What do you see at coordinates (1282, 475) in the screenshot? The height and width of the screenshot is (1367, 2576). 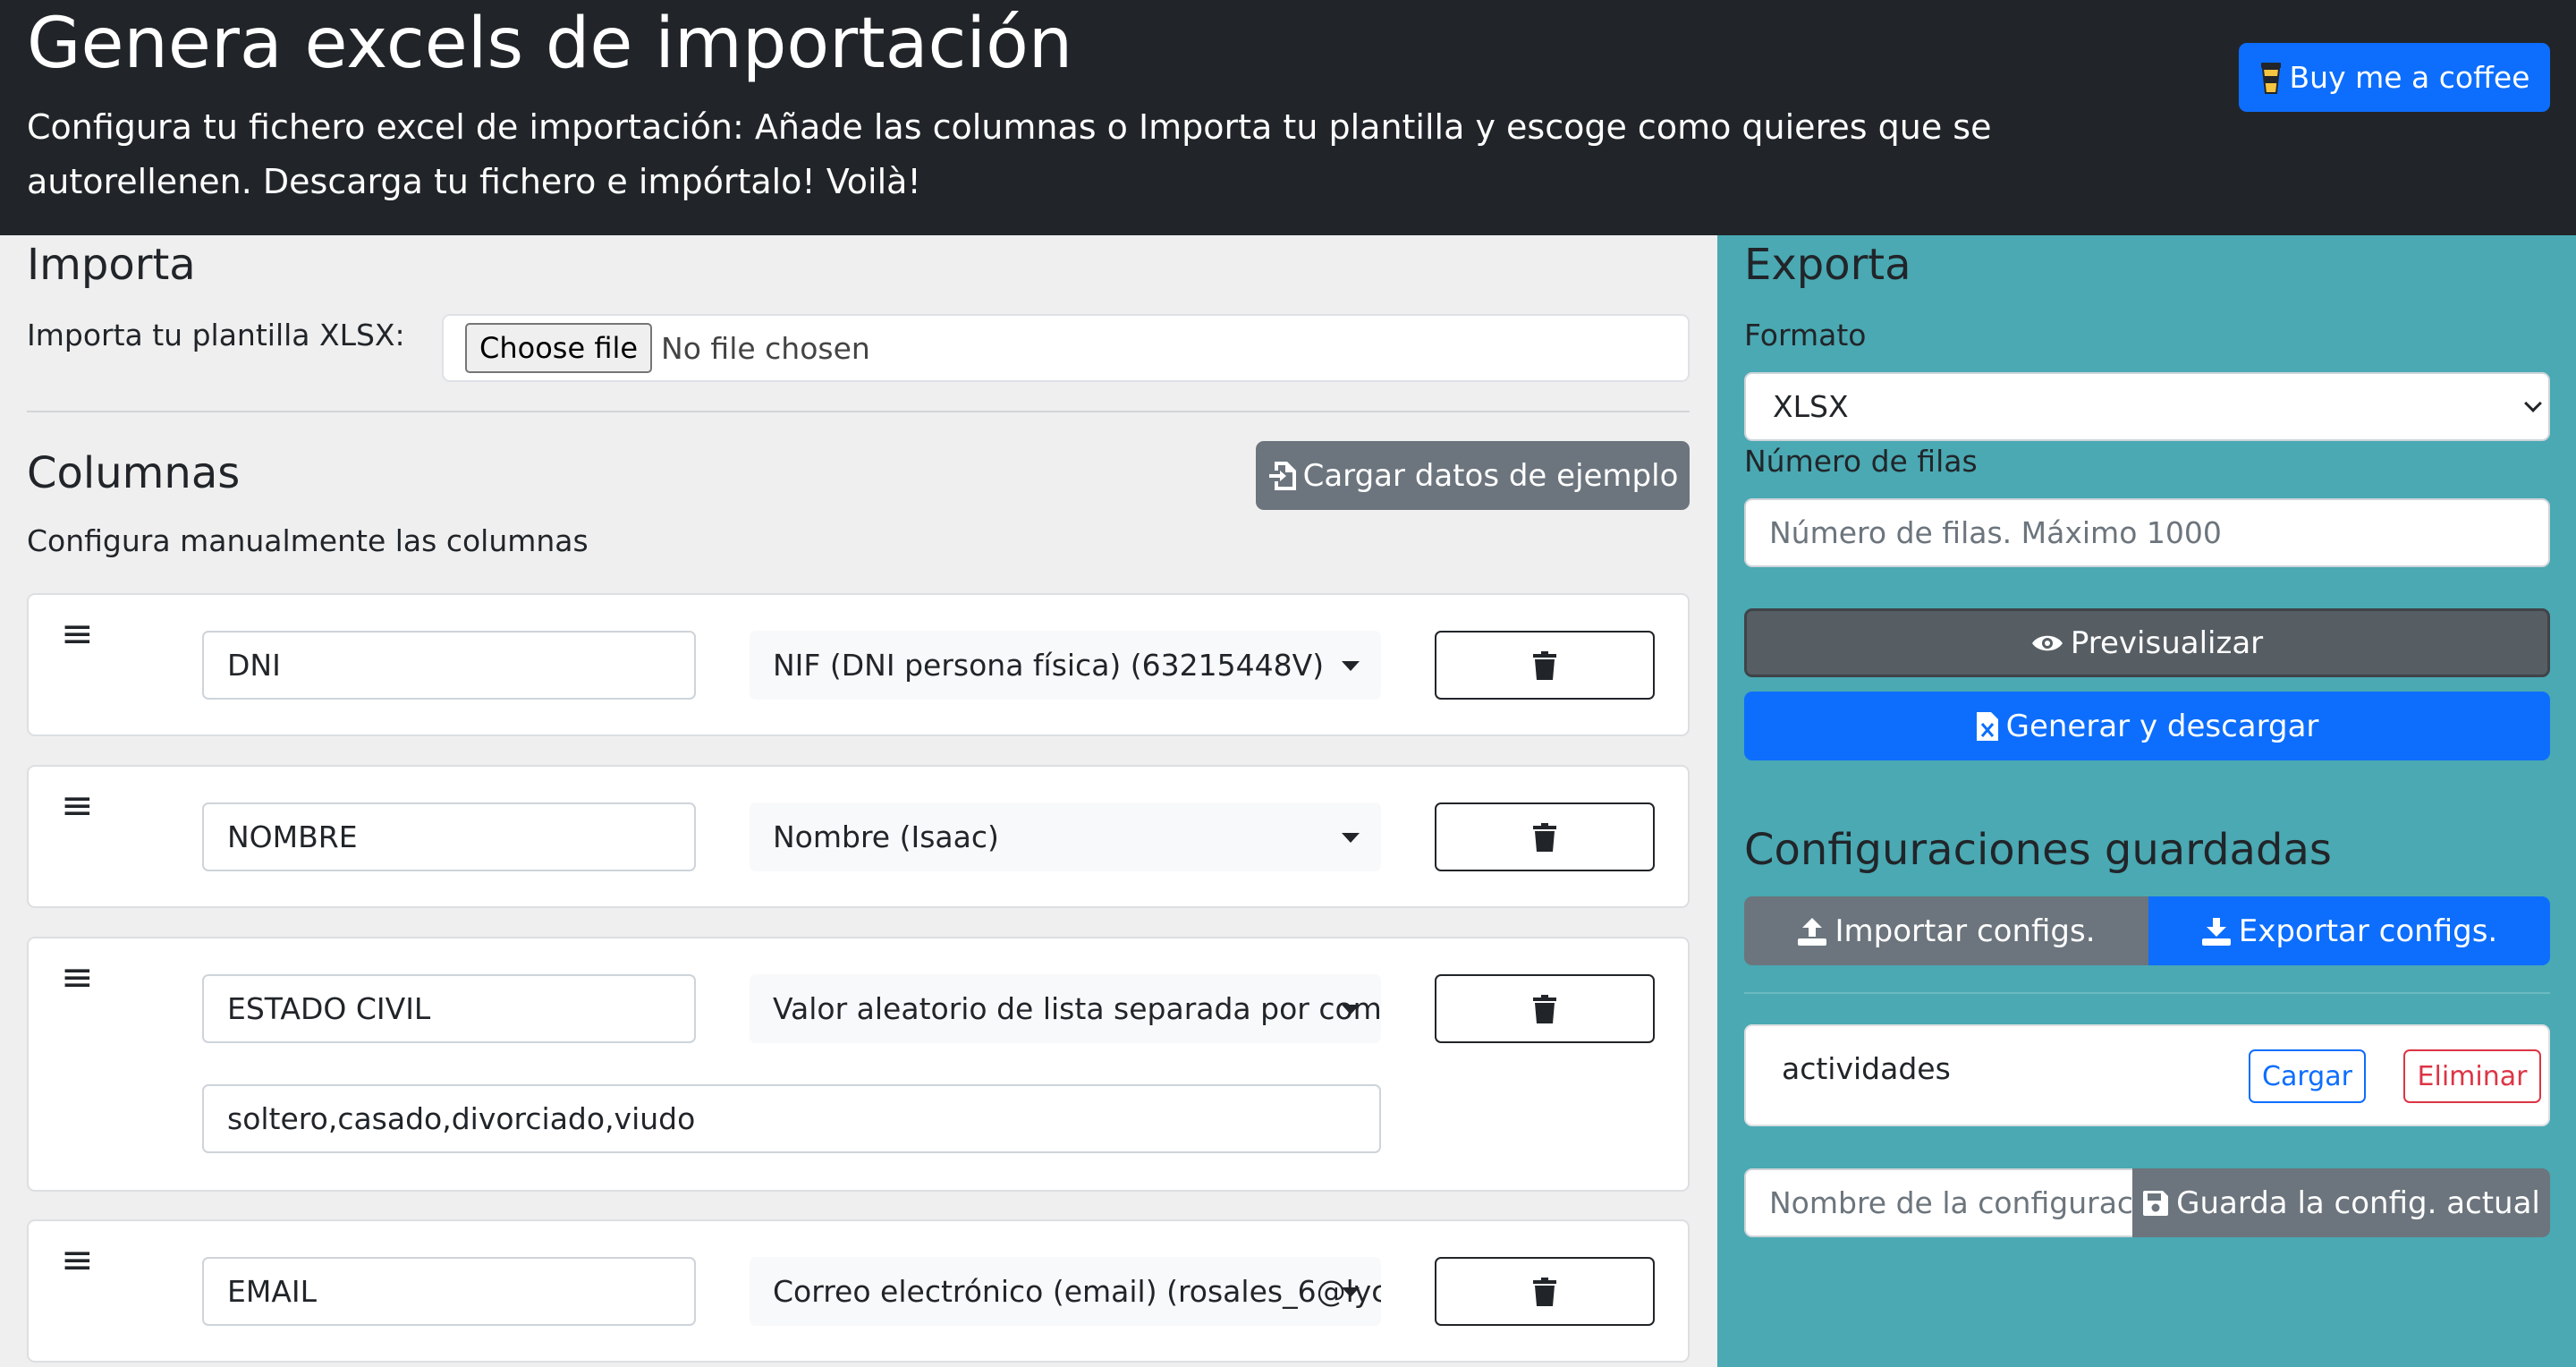 I see `file-import-icon` at bounding box center [1282, 475].